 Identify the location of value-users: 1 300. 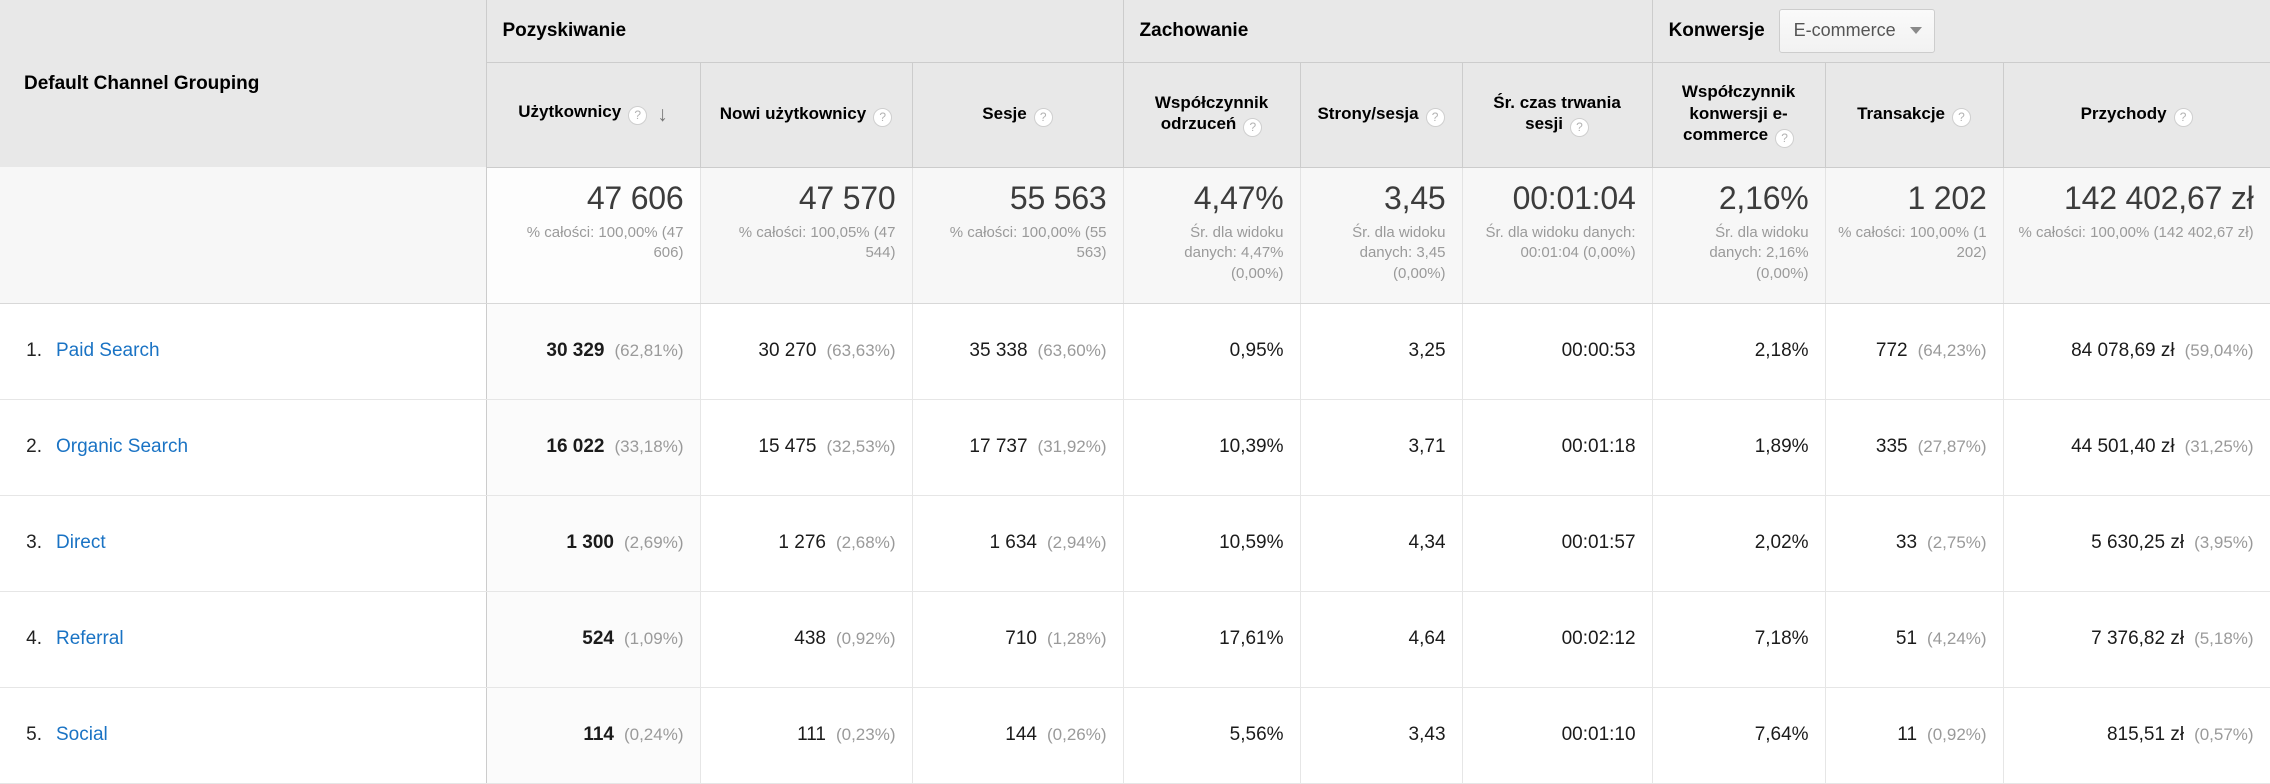
(590, 542).